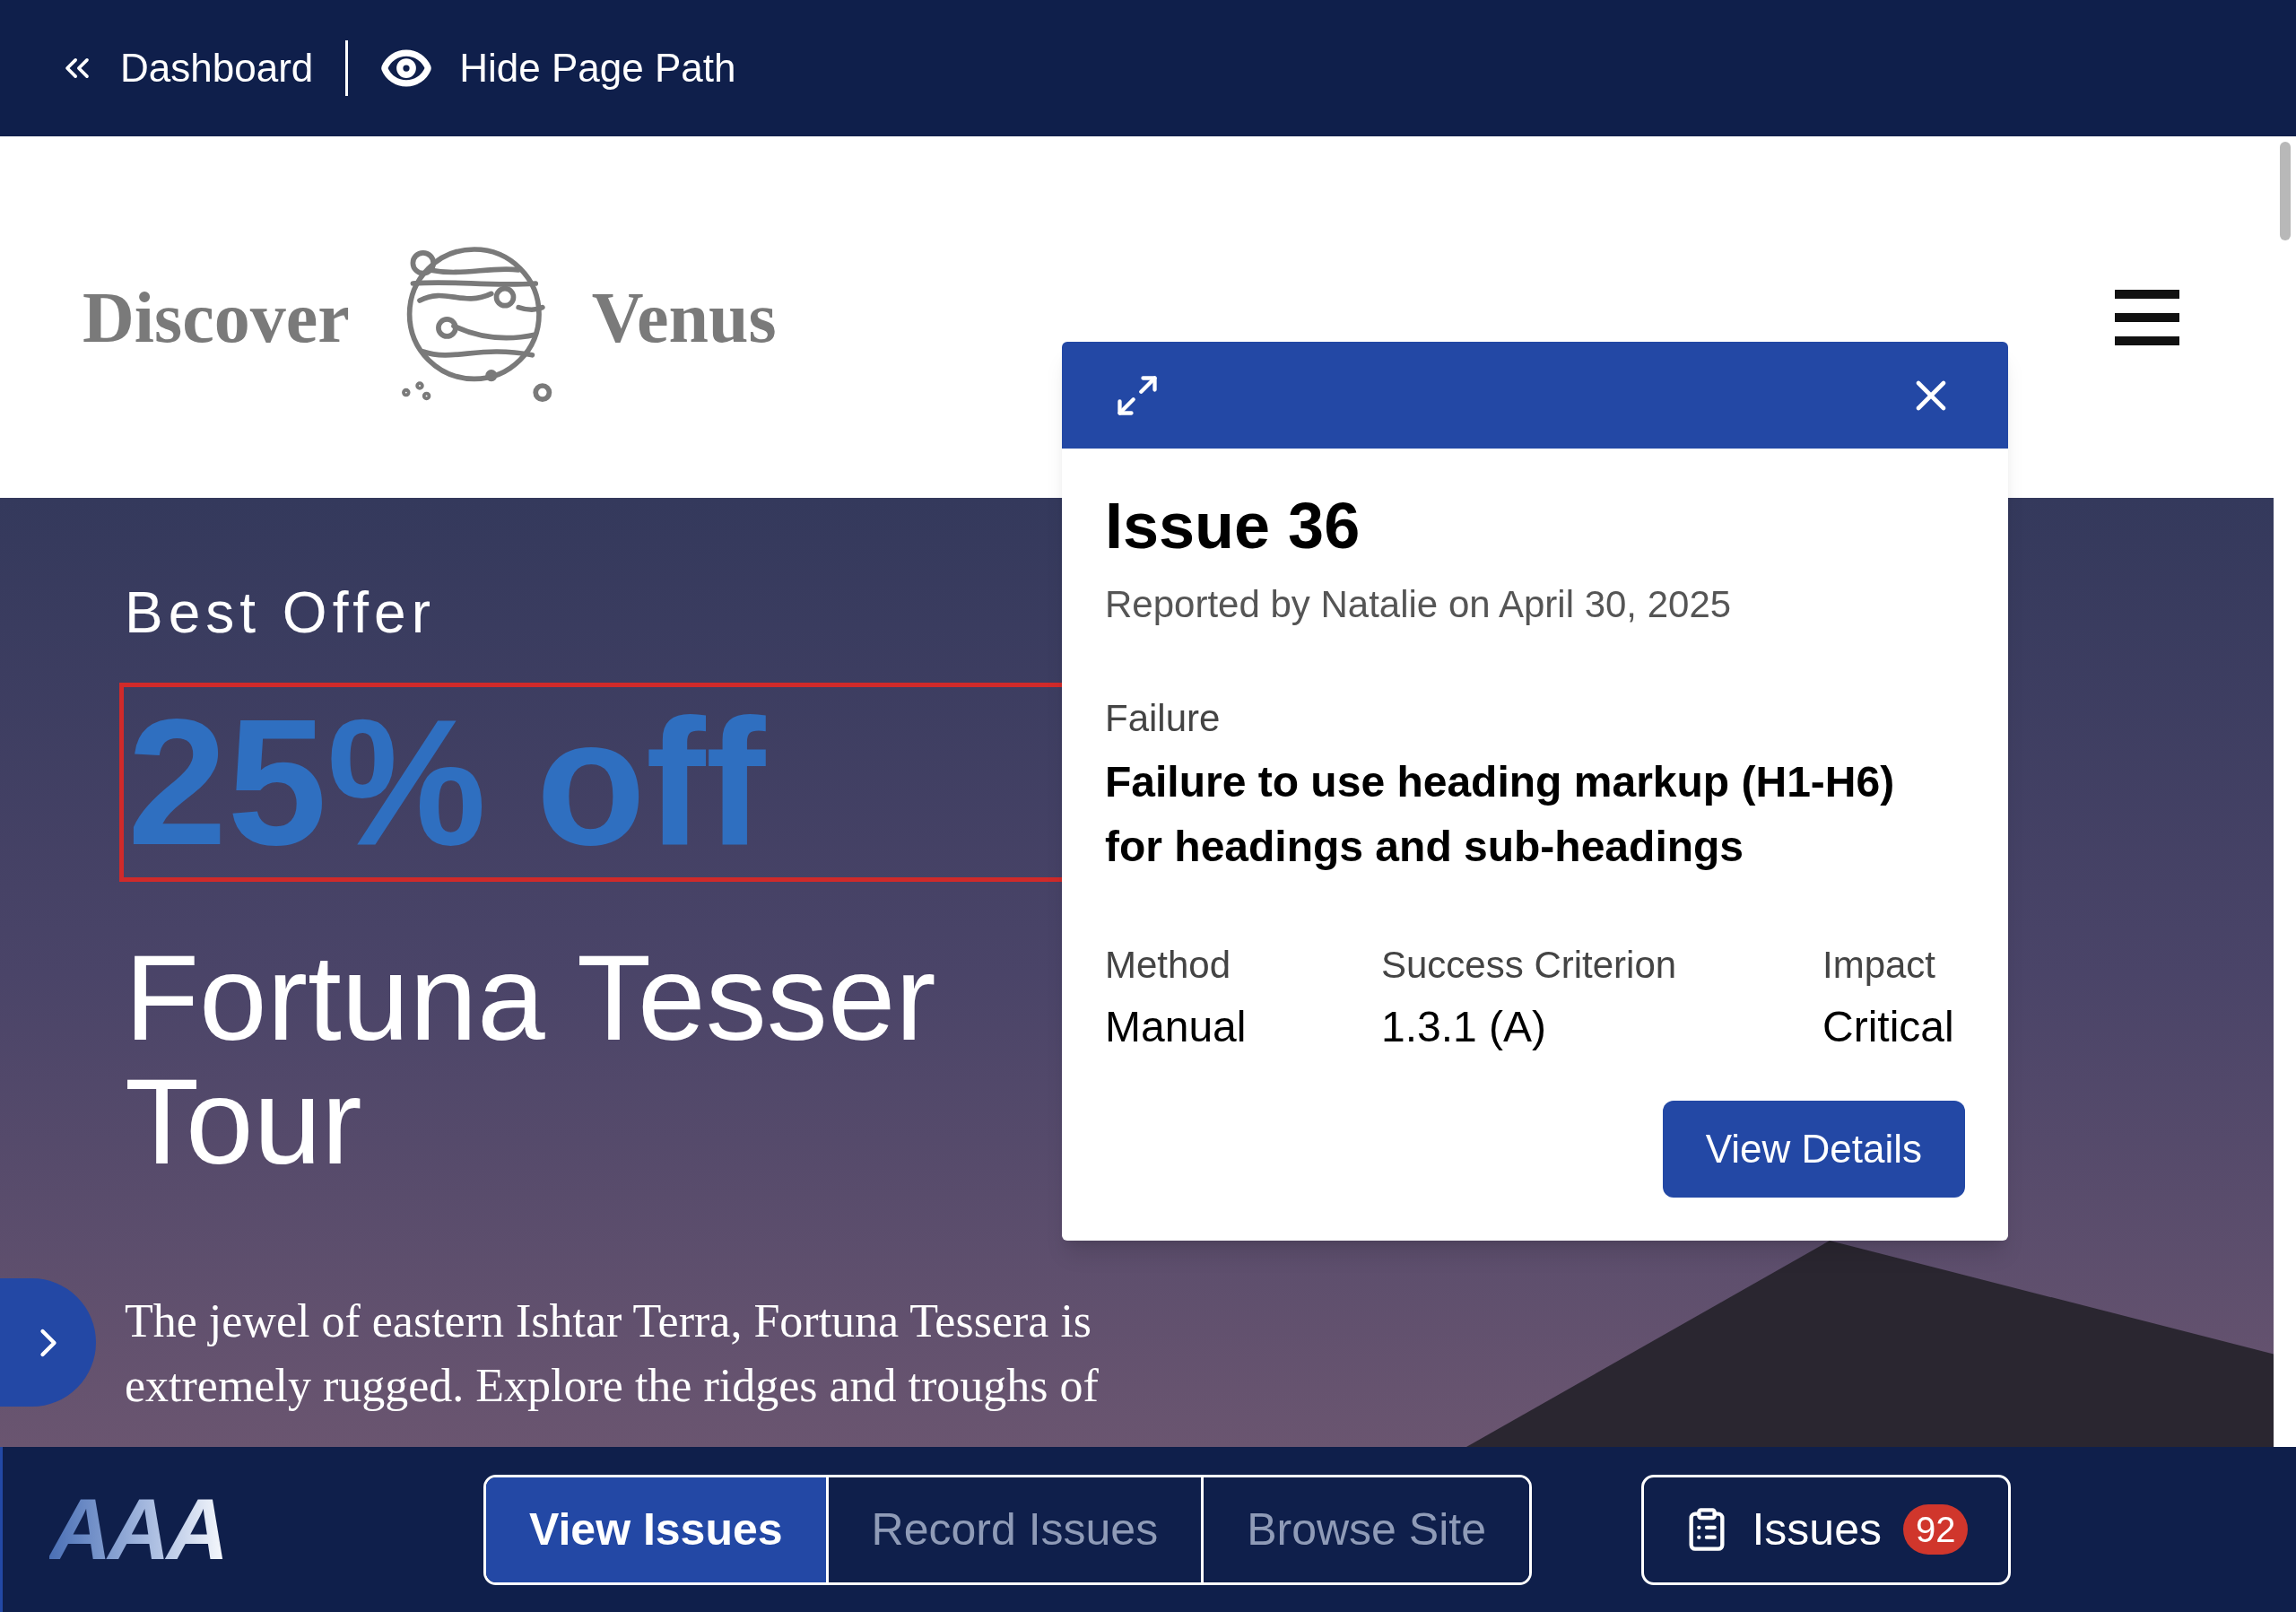  Describe the element at coordinates (1500, 815) in the screenshot. I see `failure-description: Failure to use heading markup (H1-H6) for headings and sub-headings` at that location.